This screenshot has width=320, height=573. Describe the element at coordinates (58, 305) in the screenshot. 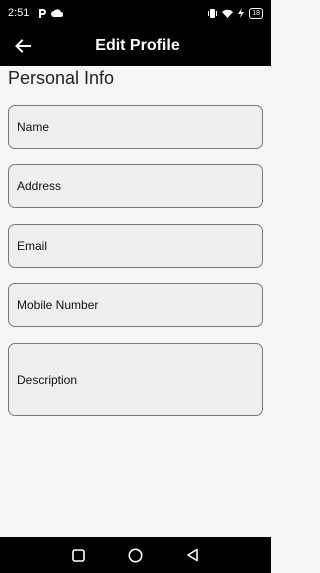

I see `mobile-number-field-label: Mobile Number` at that location.